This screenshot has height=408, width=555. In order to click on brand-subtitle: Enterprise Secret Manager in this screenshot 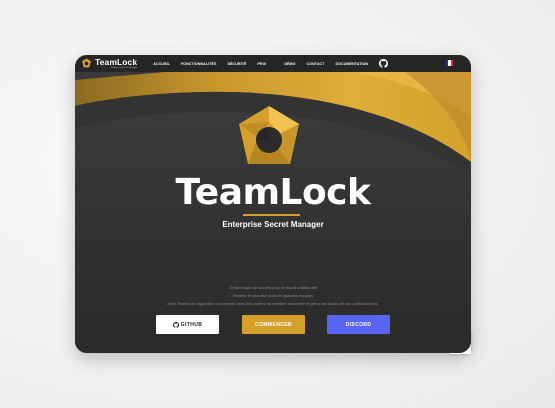, I will do `click(124, 67)`.